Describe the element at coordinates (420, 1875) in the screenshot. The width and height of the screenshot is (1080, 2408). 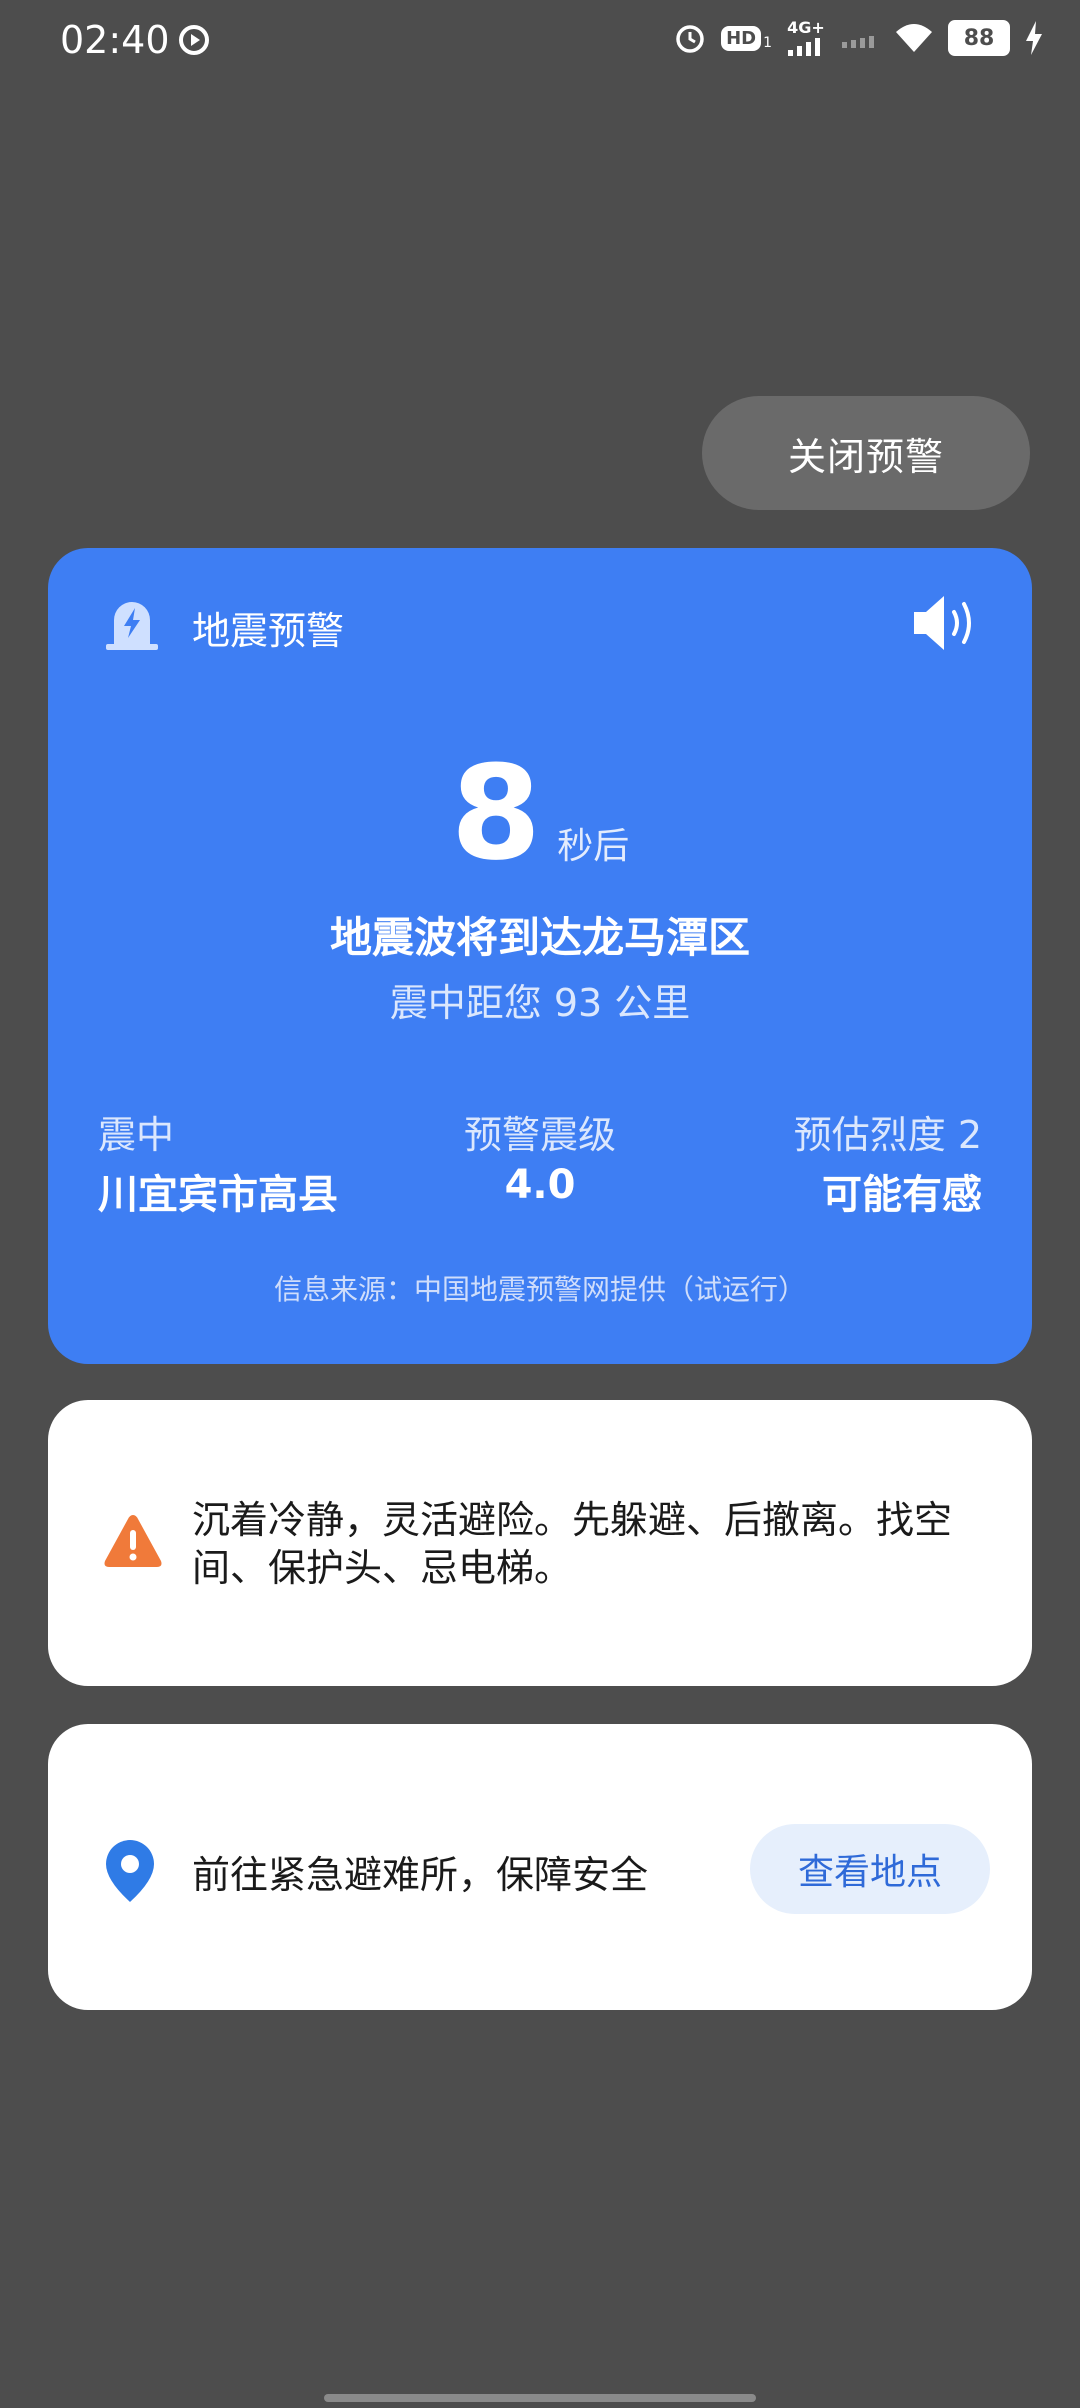
I see `shelter-text: 前往紧急避难所，保障安全` at that location.